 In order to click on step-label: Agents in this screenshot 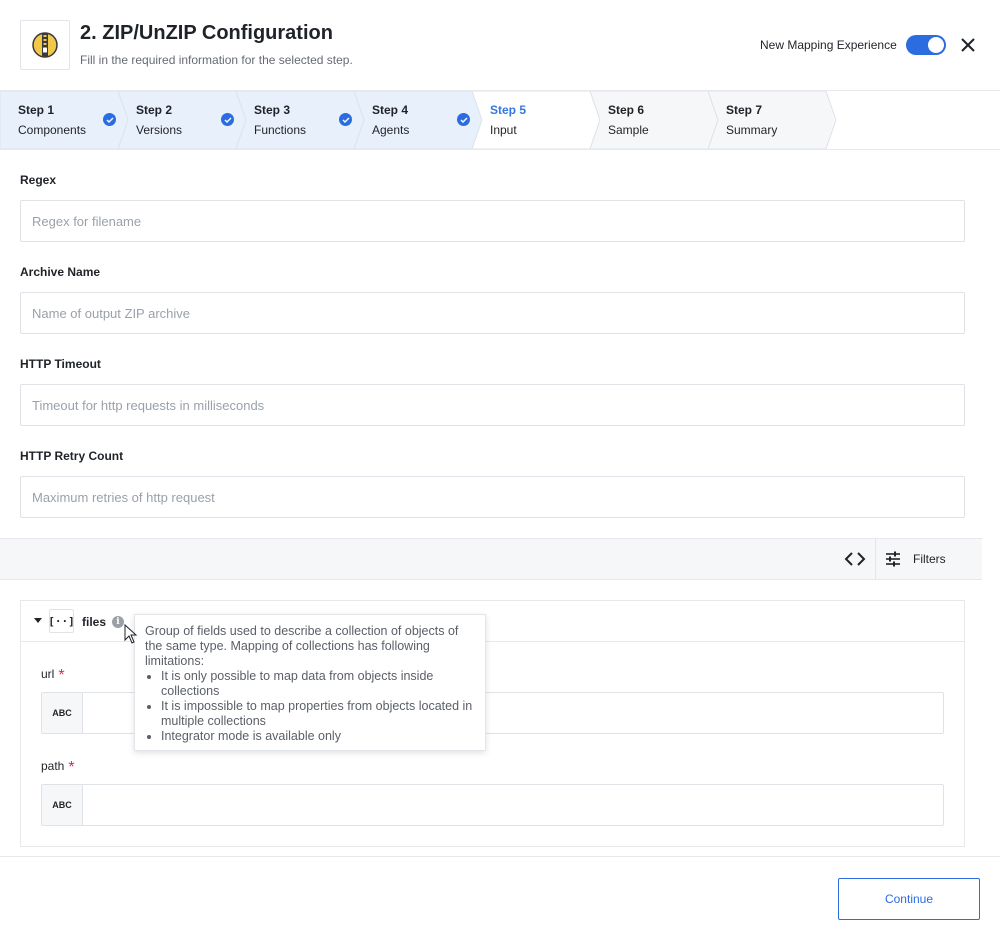, I will do `click(391, 130)`.